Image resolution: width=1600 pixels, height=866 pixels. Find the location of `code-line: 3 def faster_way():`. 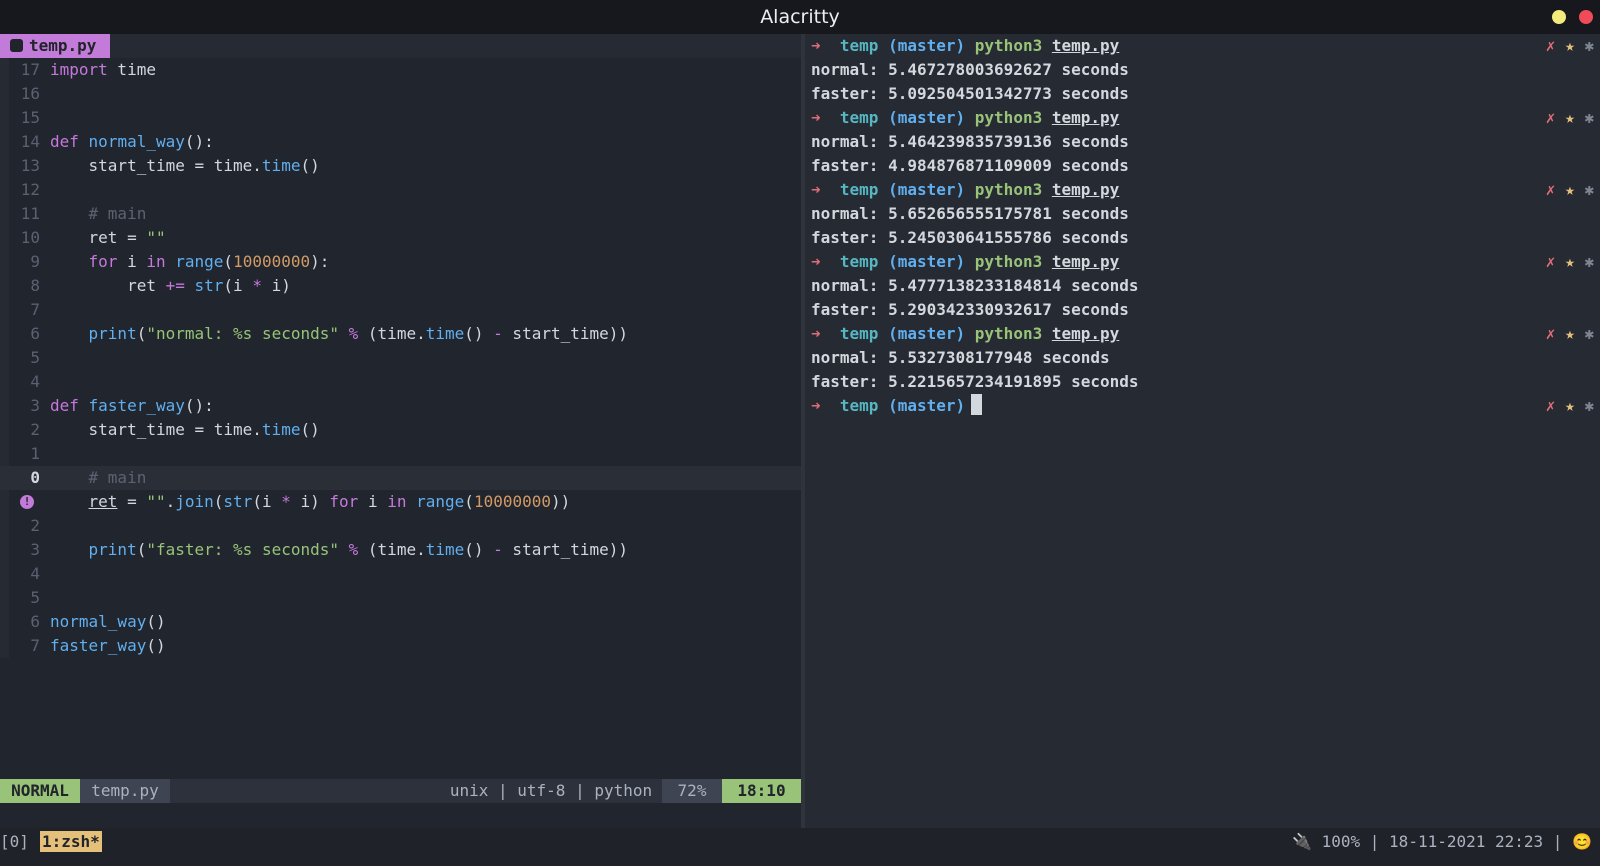

code-line: 3 def faster_way(): is located at coordinates (400, 406).